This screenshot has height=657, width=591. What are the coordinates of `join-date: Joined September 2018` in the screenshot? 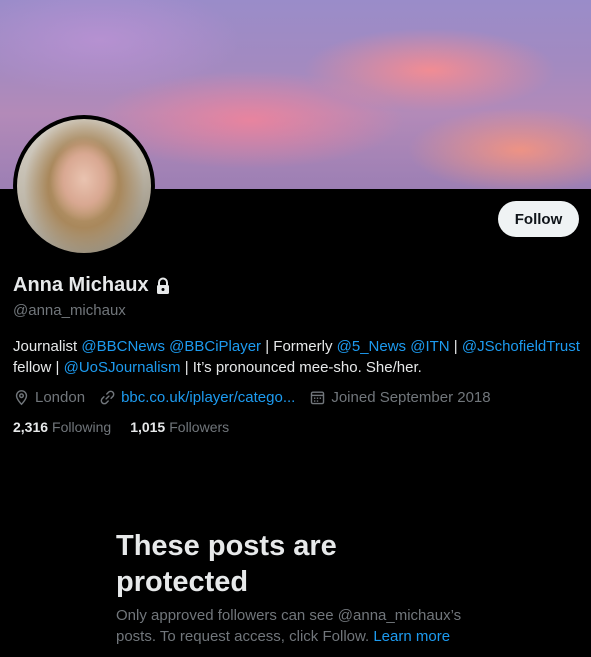 It's located at (400, 397).